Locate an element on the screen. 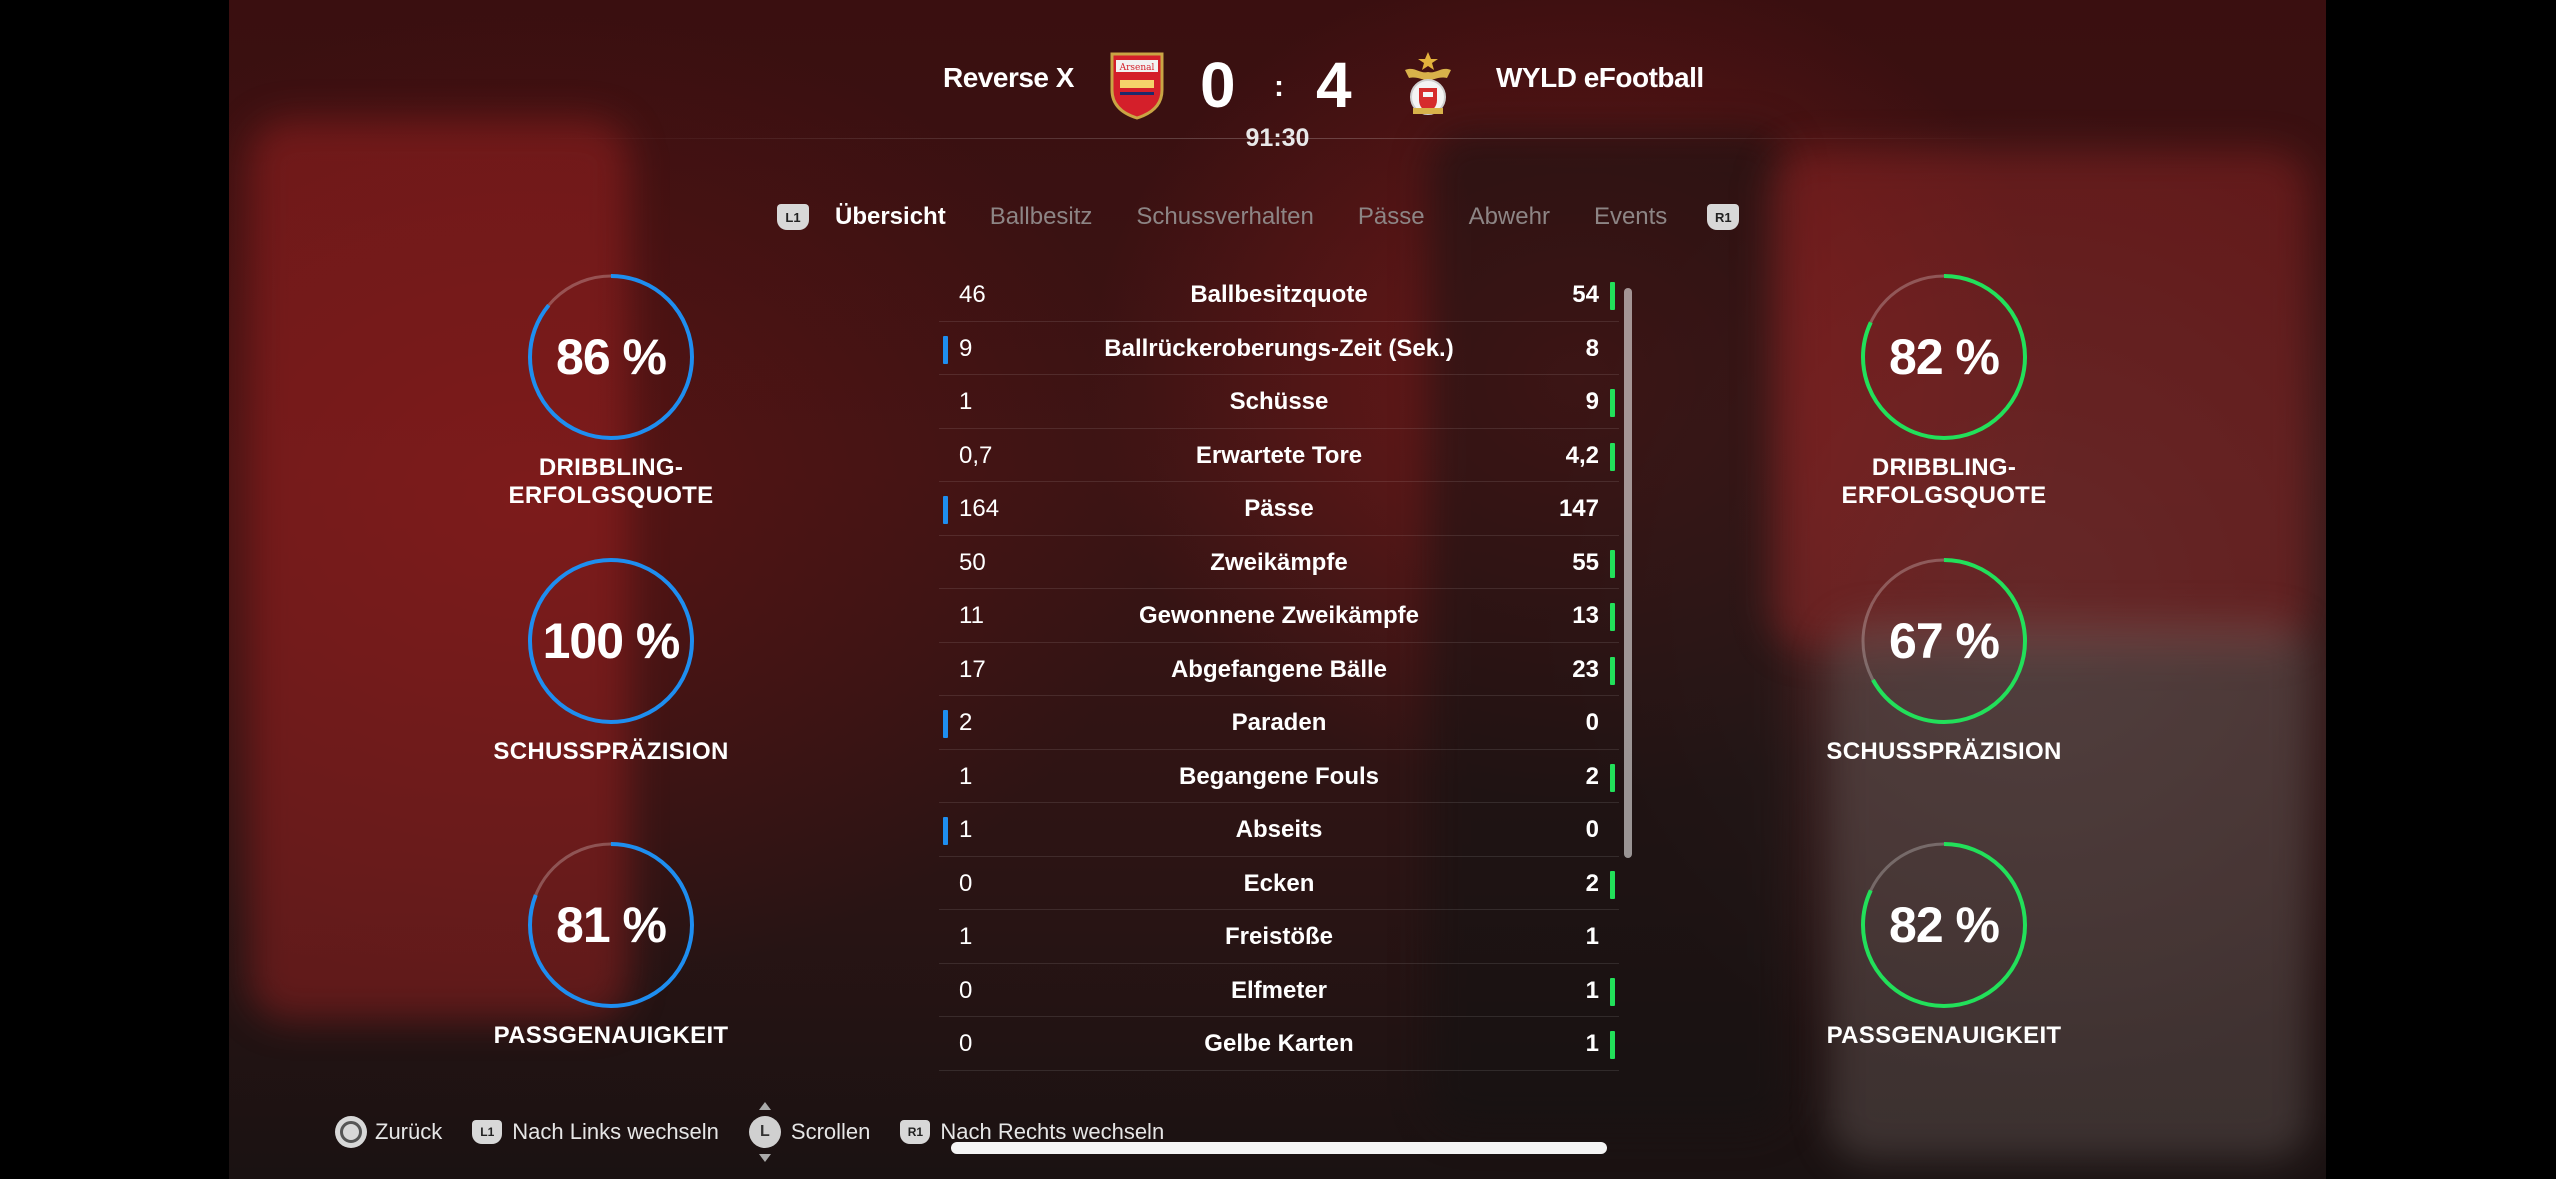  stat-name: Begangene Fouls is located at coordinates (1279, 776).